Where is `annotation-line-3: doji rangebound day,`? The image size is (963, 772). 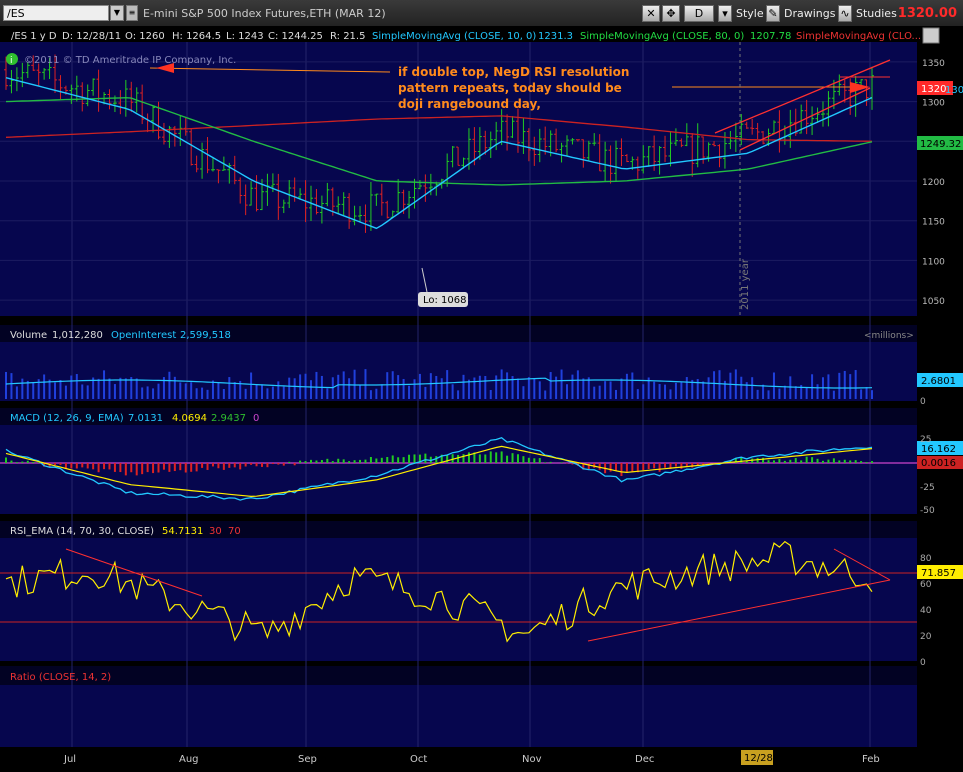 annotation-line-3: doji rangebound day, is located at coordinates (469, 104).